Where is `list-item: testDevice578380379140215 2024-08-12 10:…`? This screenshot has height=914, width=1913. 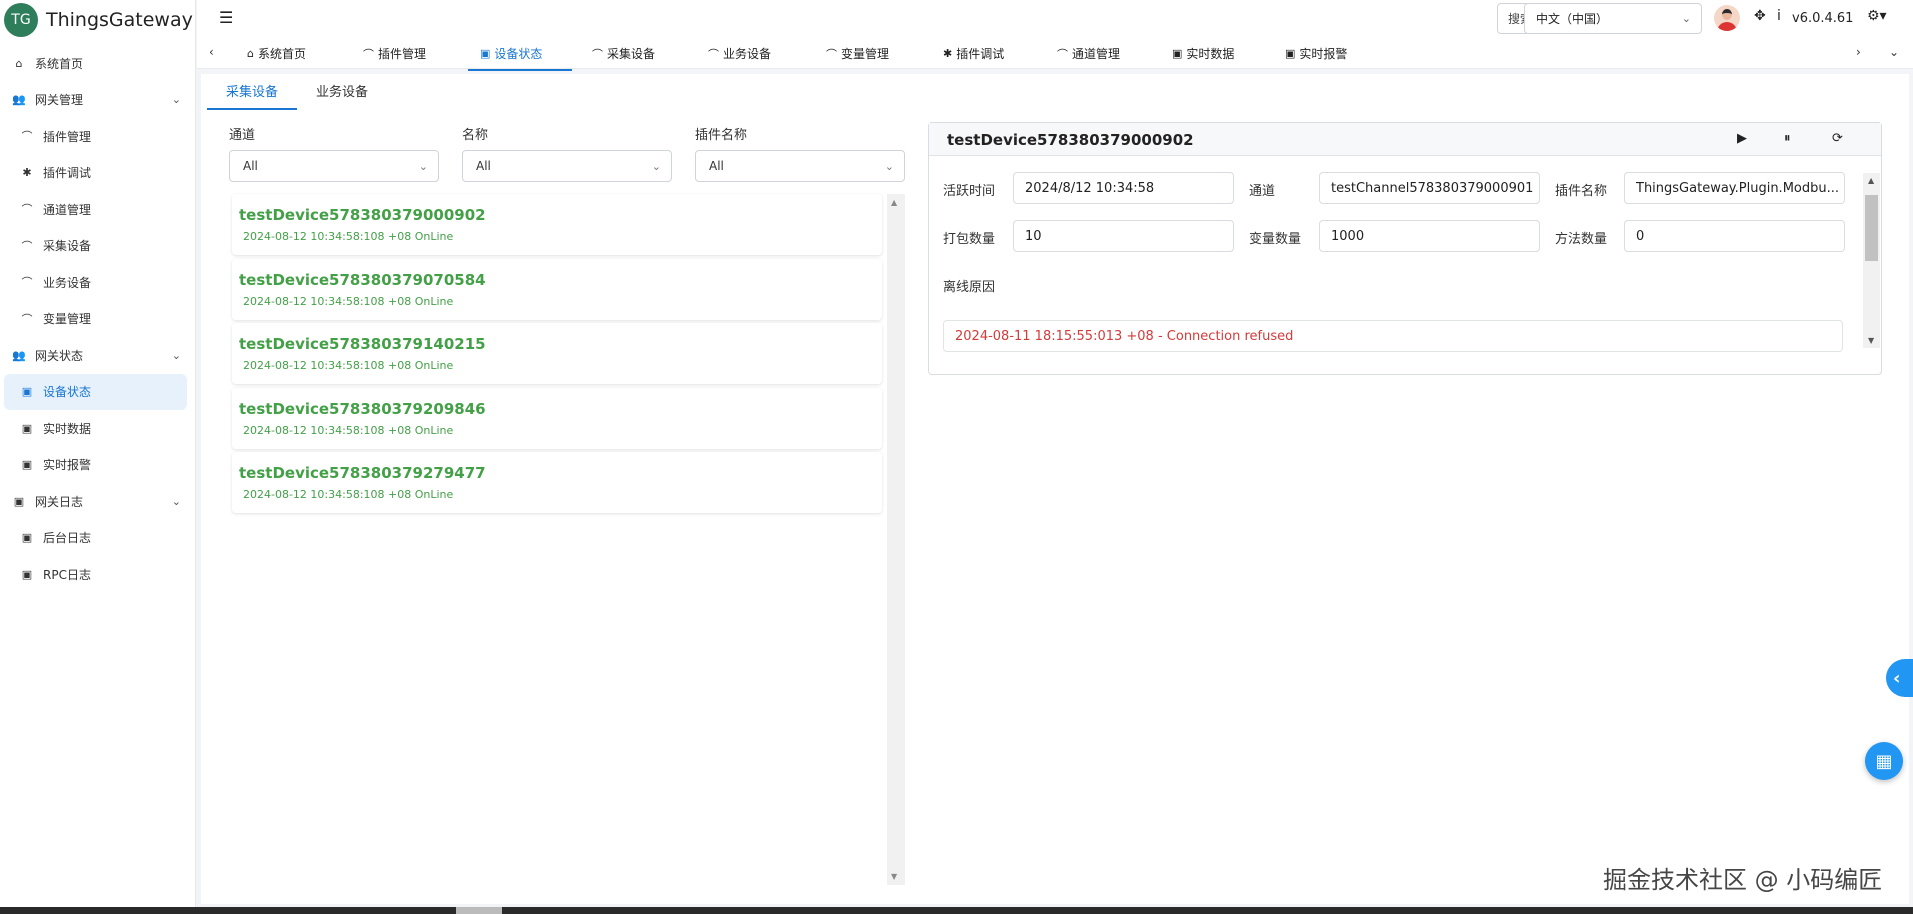 list-item: testDevice578380379140215 2024-08-12 10:… is located at coordinates (557, 353).